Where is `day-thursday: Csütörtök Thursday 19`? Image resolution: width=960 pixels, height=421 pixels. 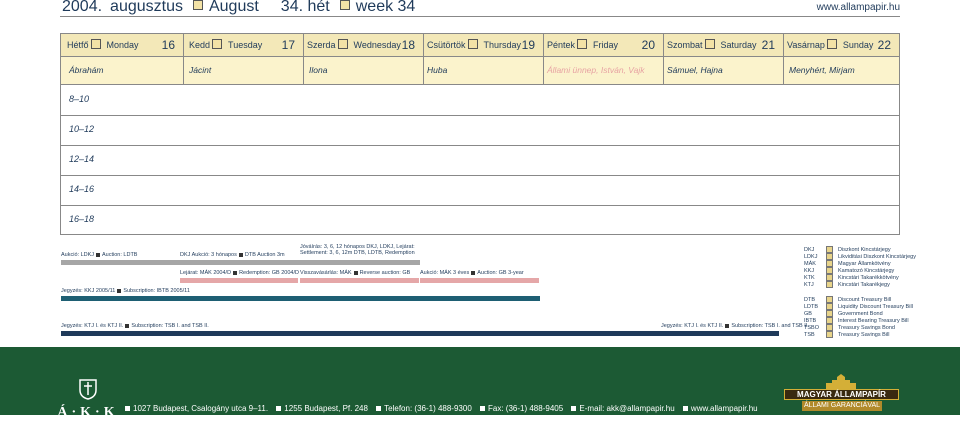 day-thursday: Csütörtök Thursday 19 is located at coordinates (484, 45).